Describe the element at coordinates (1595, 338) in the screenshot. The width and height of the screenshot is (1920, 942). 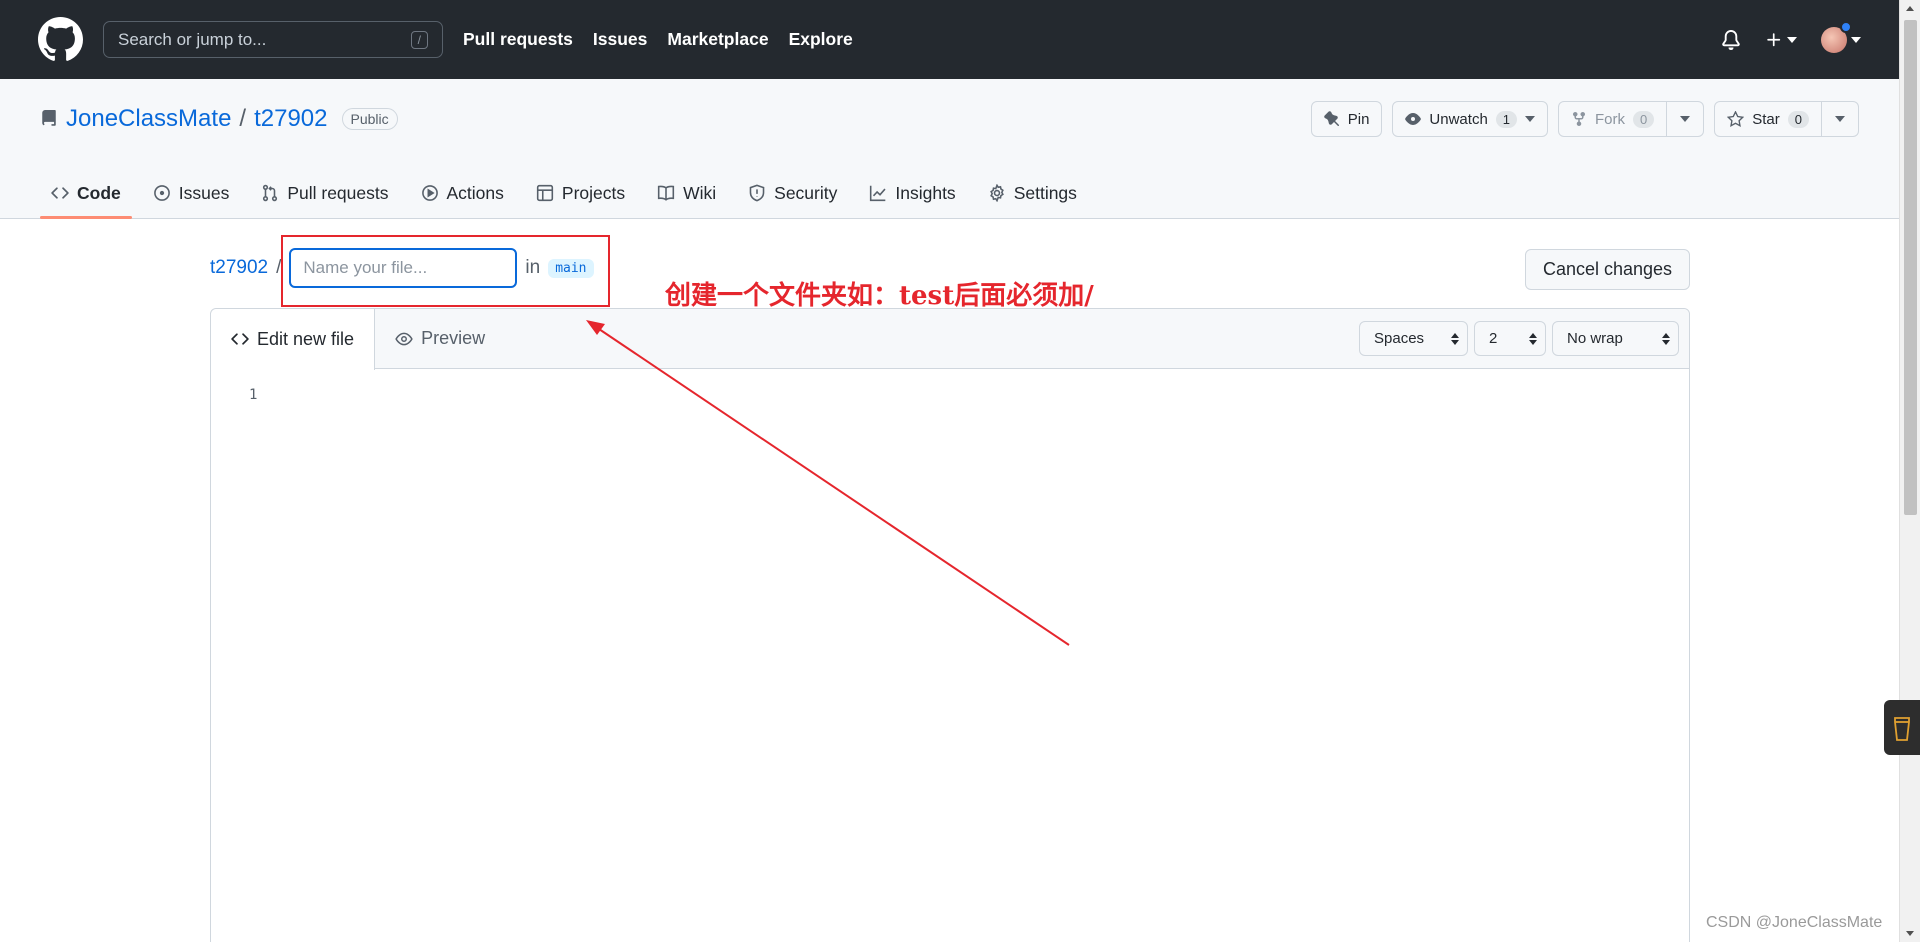
I see `wrap-mode-value: No wrap` at that location.